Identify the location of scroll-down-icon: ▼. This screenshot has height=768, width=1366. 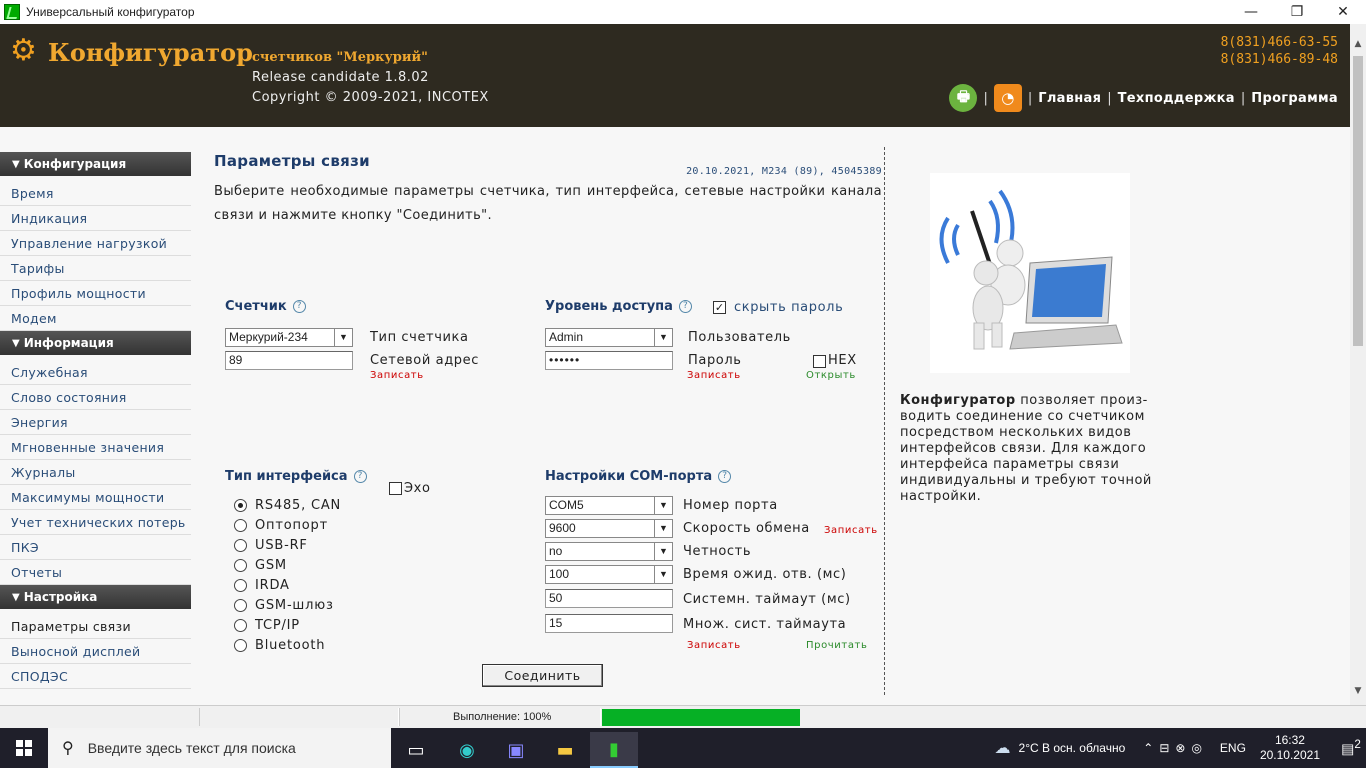
(1358, 691).